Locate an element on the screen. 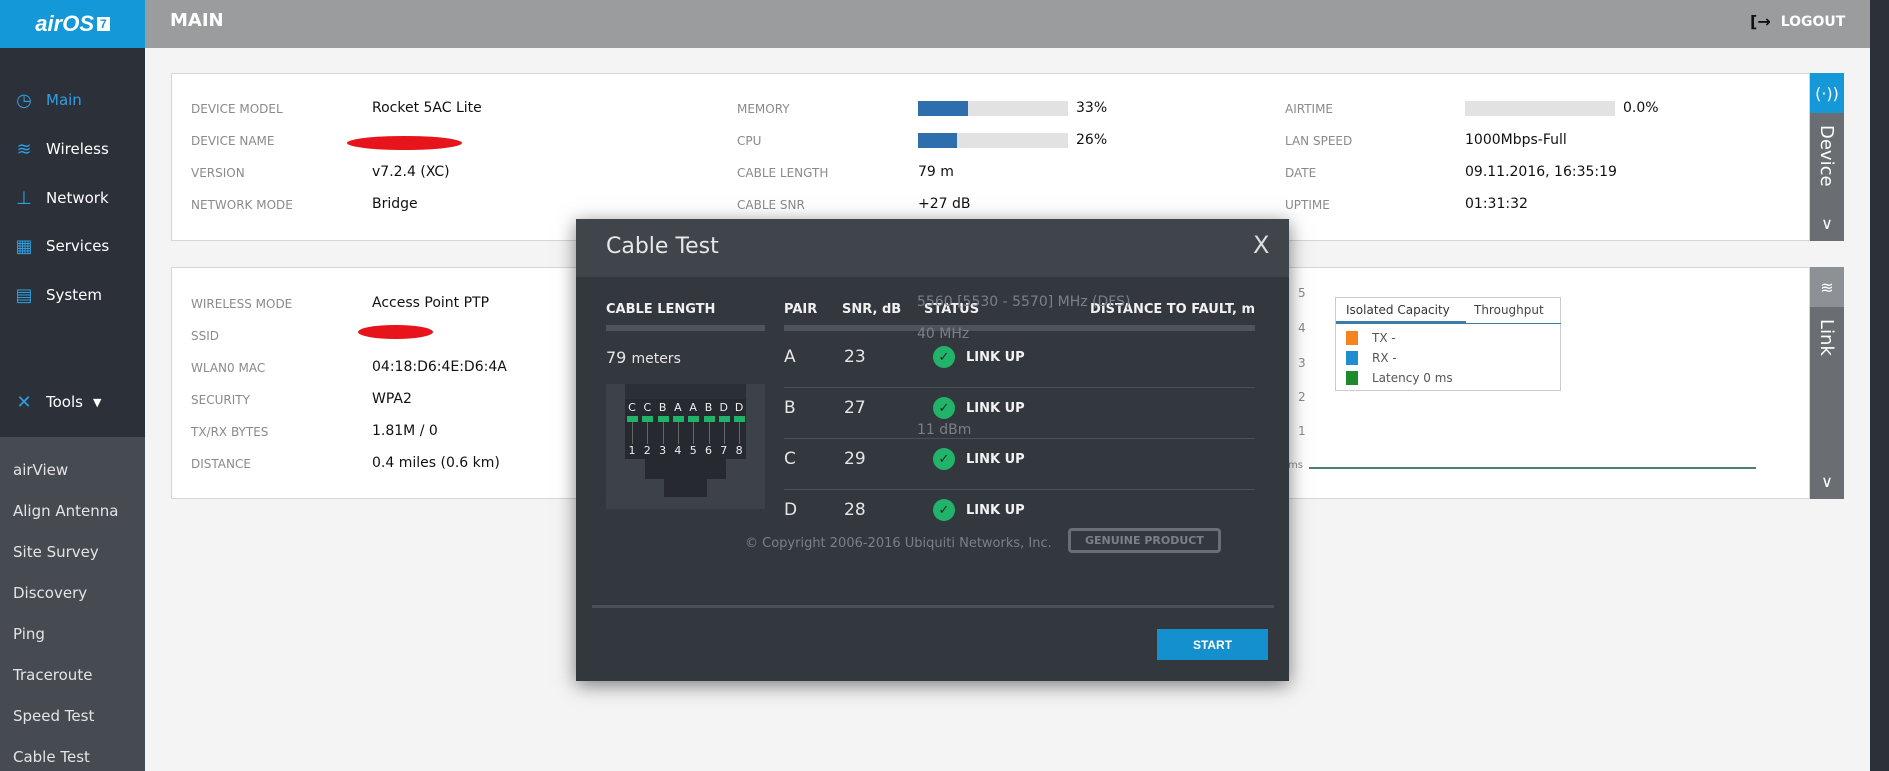  link-tab: ≋ Link ∨ is located at coordinates (1827, 383).